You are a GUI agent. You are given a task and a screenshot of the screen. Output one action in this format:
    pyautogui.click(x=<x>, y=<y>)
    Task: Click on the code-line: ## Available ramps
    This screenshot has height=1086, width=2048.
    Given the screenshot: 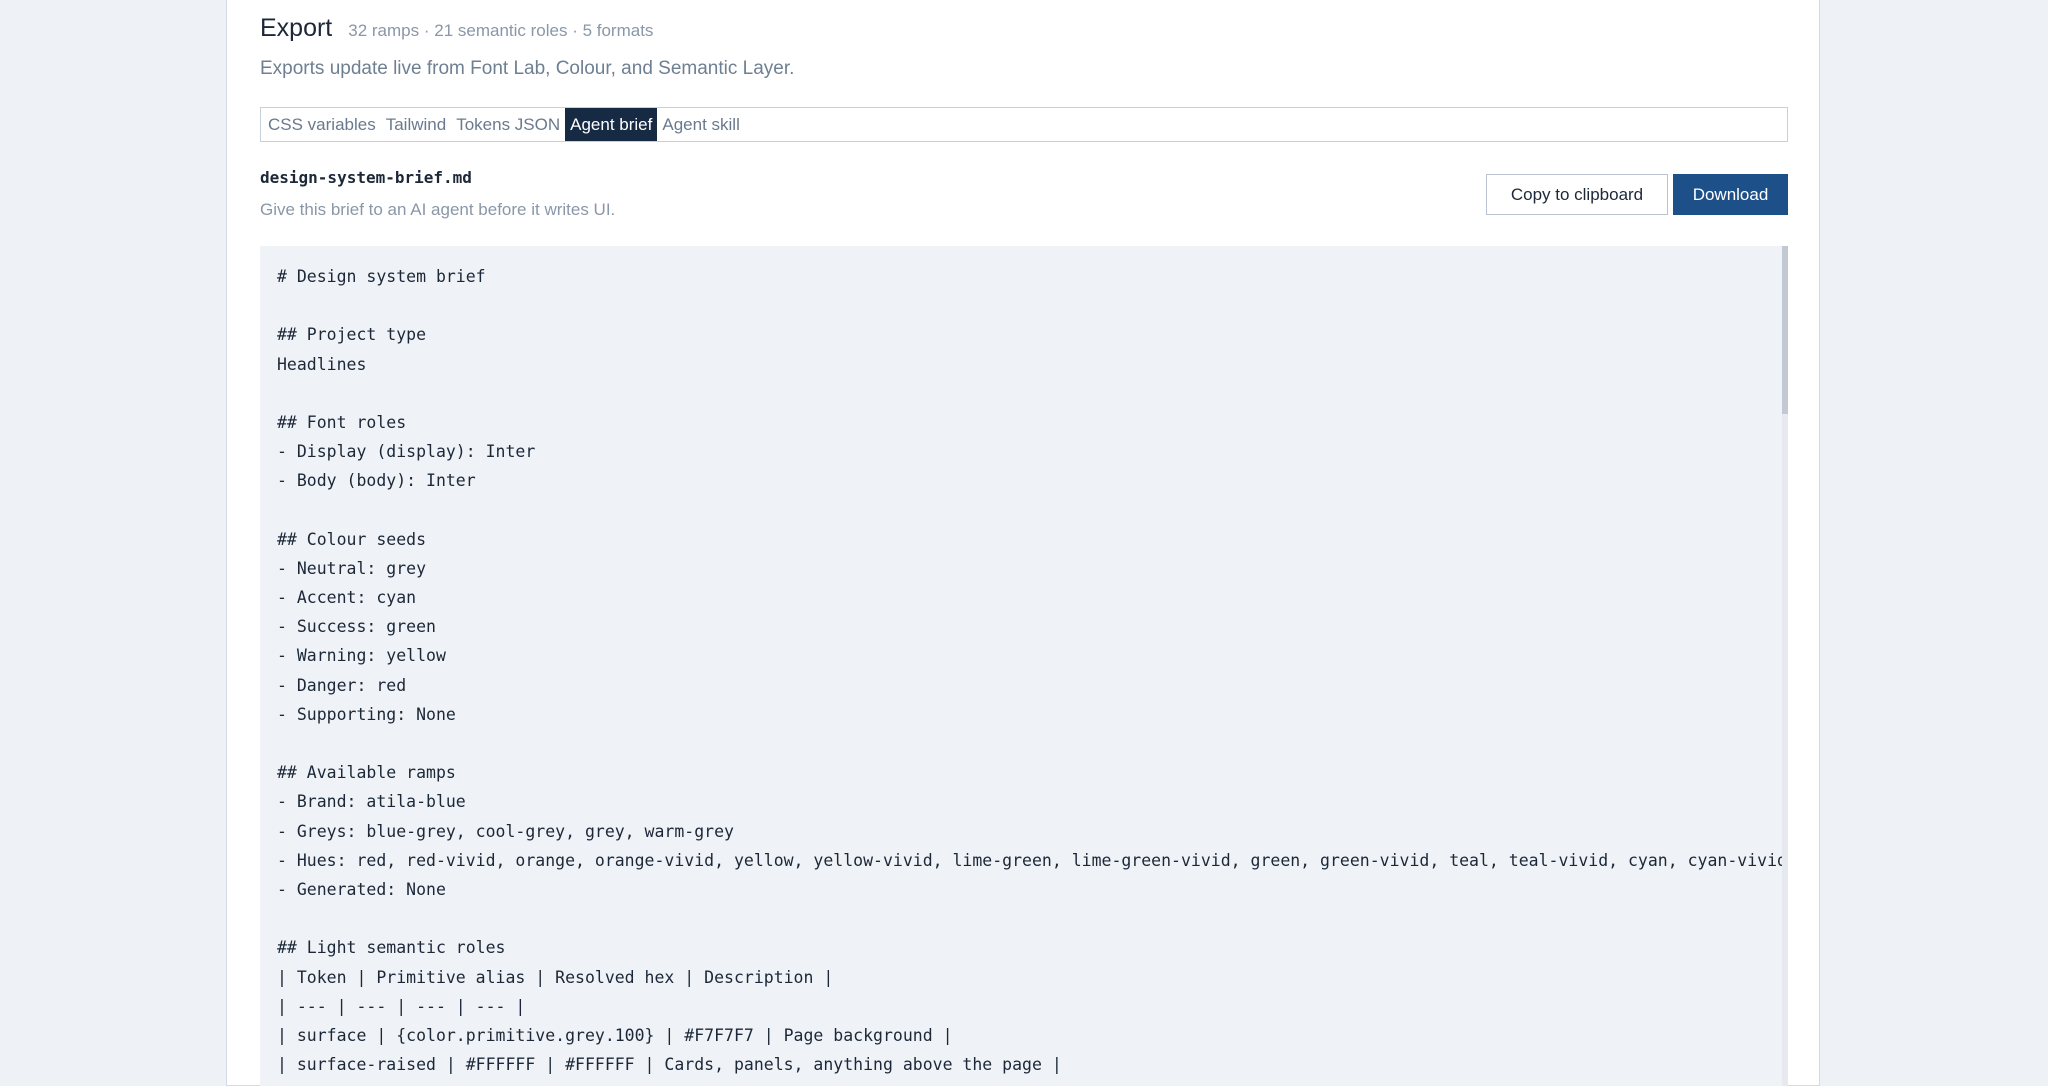 What is the action you would take?
    pyautogui.click(x=366, y=773)
    